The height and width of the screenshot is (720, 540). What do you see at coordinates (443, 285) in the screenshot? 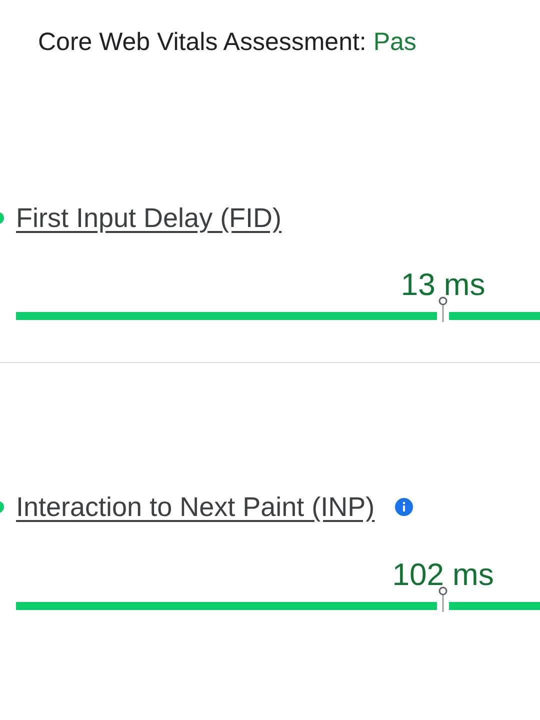
I see `metric-value: 13 ms` at bounding box center [443, 285].